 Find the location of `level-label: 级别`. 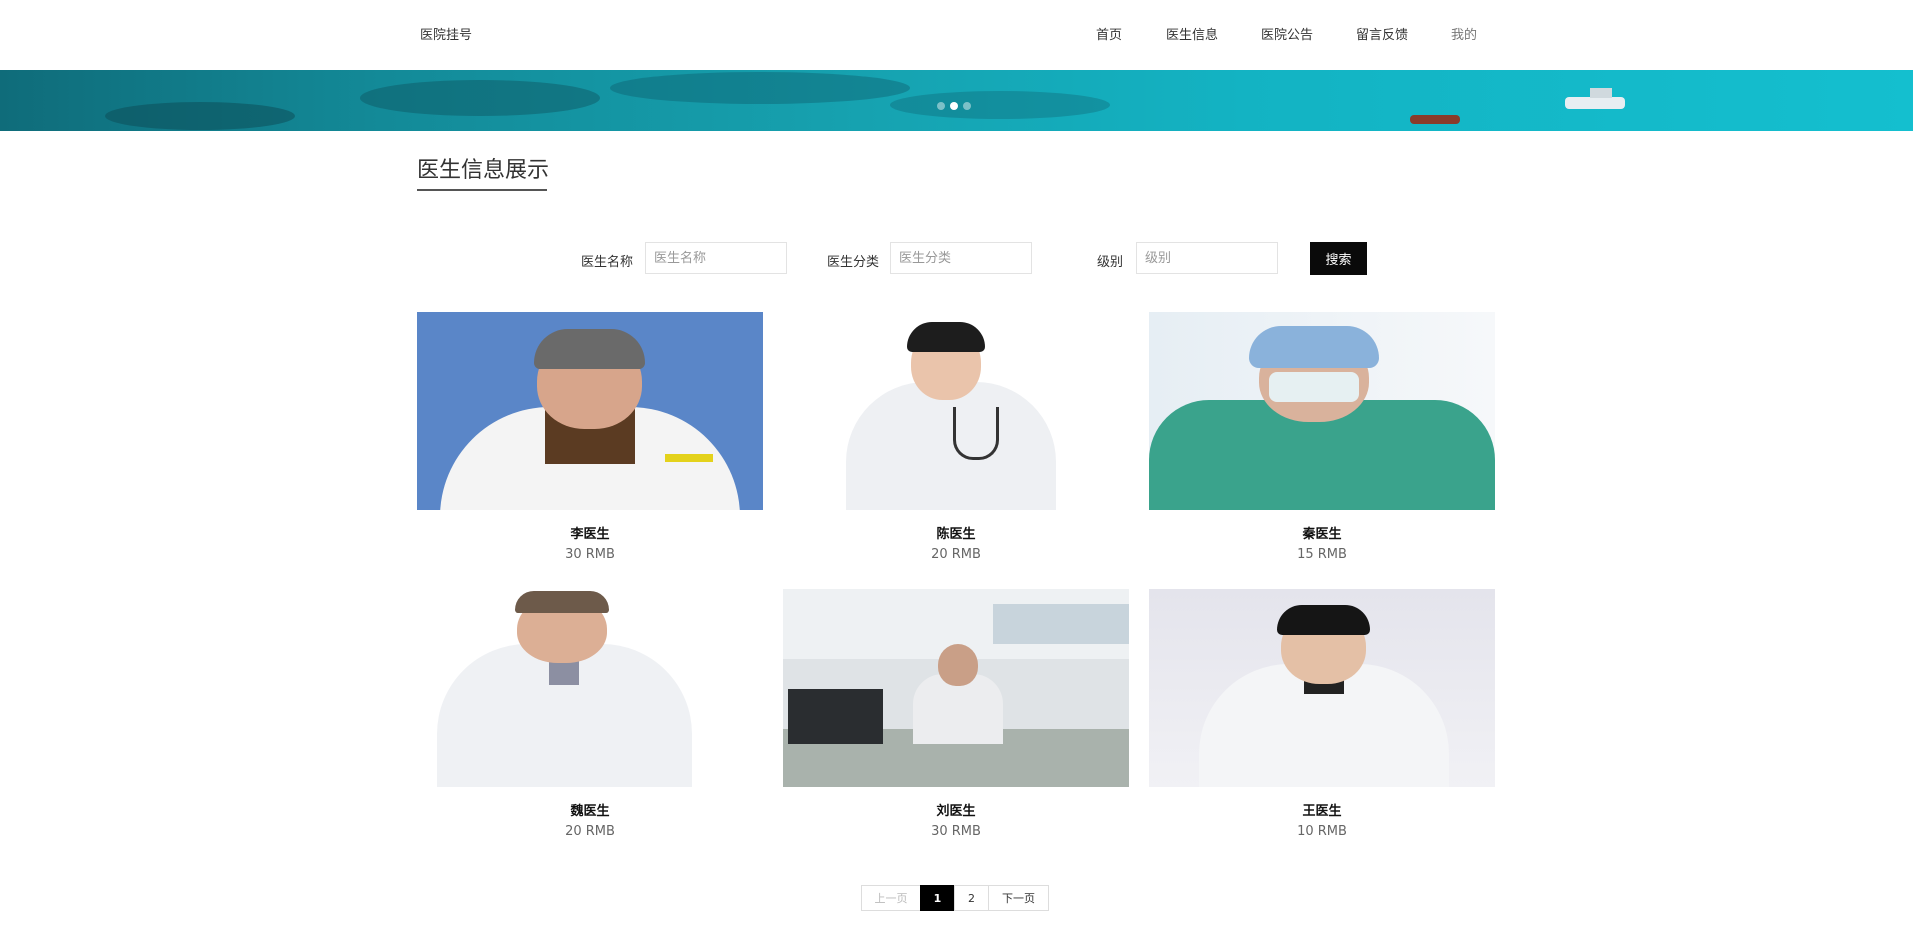

level-label: 级别 is located at coordinates (1110, 262).